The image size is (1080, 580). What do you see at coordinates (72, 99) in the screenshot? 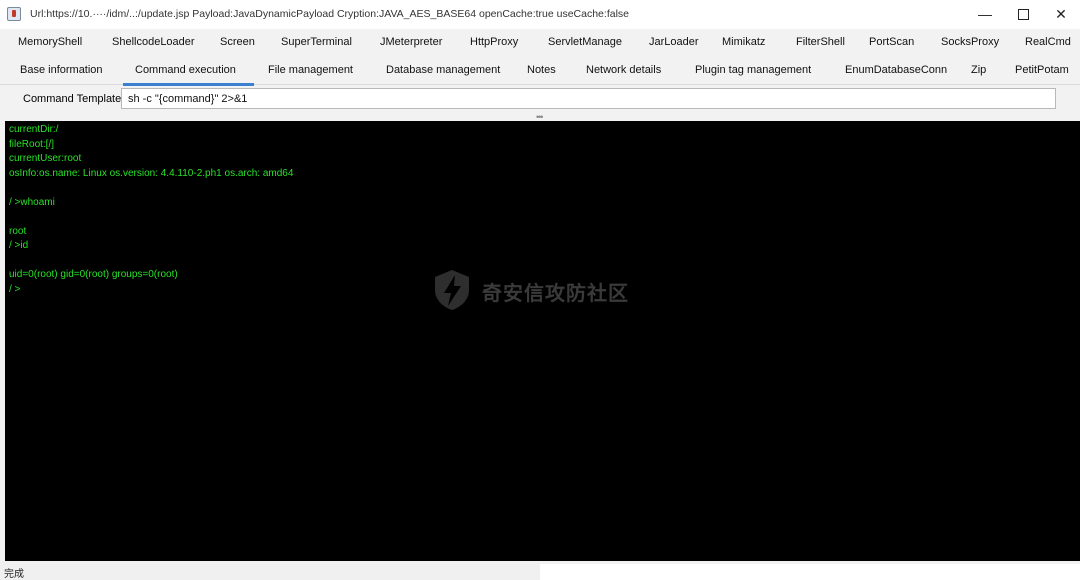
I see `command-template-label: Command Template` at bounding box center [72, 99].